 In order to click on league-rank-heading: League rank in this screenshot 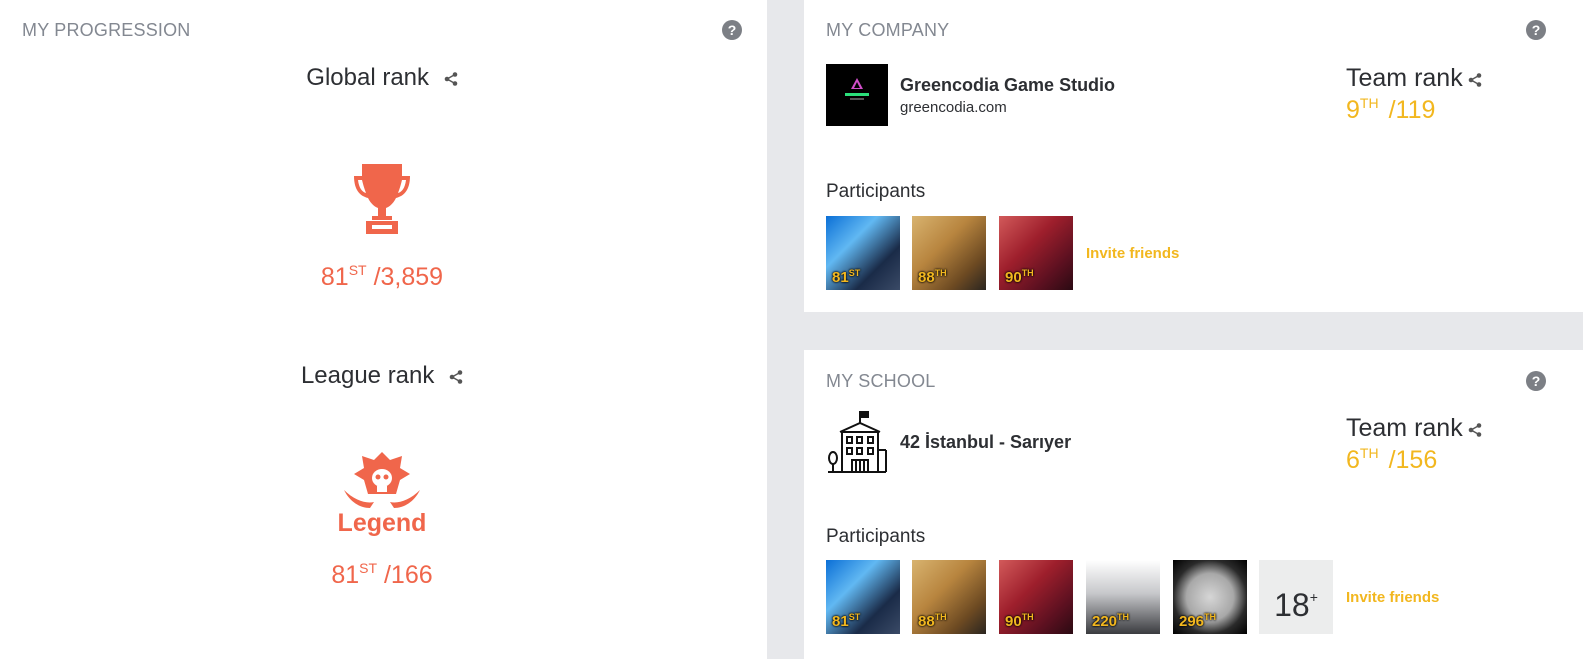, I will do `click(382, 376)`.